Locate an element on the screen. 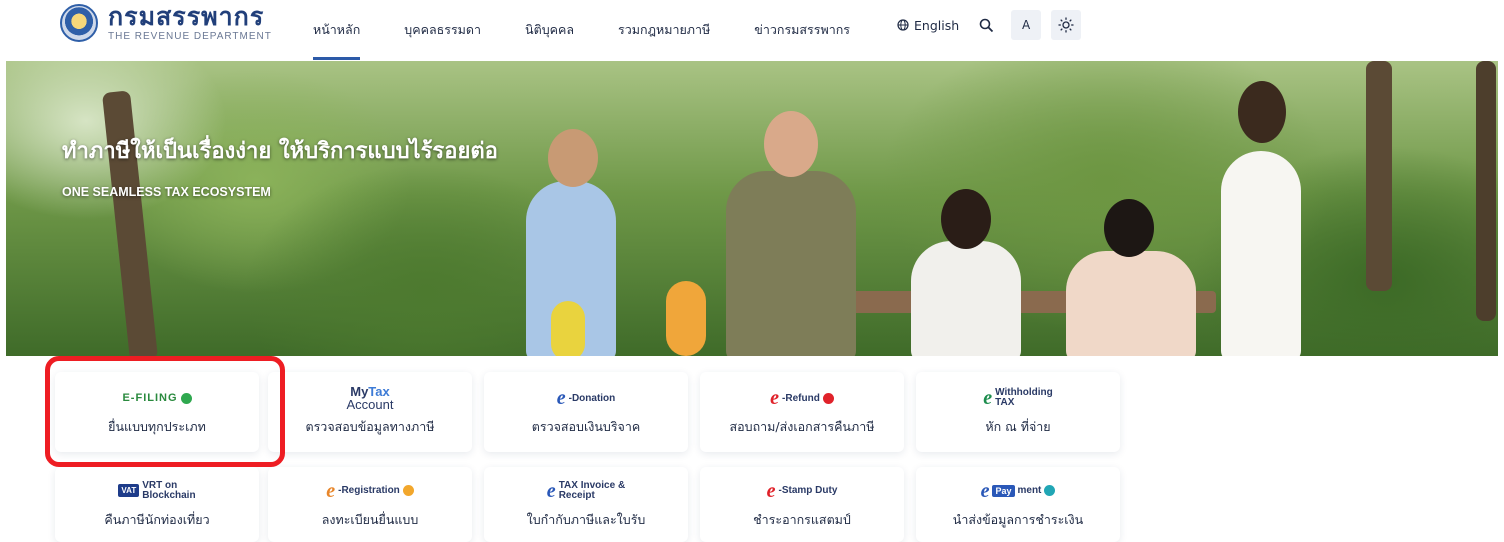 This screenshot has height=542, width=1504. payment-dot-icon is located at coordinates (1050, 490).